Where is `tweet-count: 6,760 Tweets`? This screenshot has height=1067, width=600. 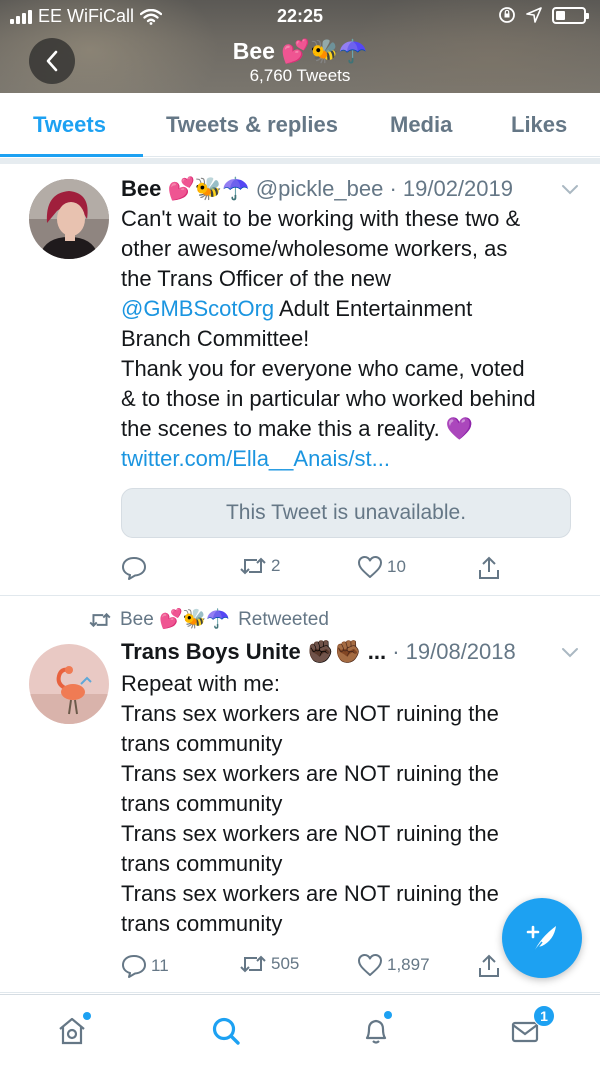
tweet-count: 6,760 Tweets is located at coordinates (300, 75).